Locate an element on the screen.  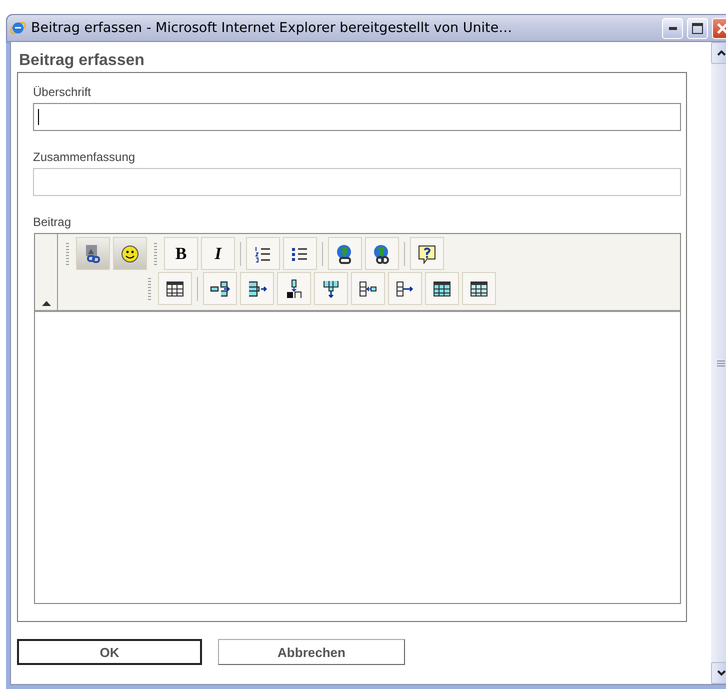
text-cursor is located at coordinates (38, 117).